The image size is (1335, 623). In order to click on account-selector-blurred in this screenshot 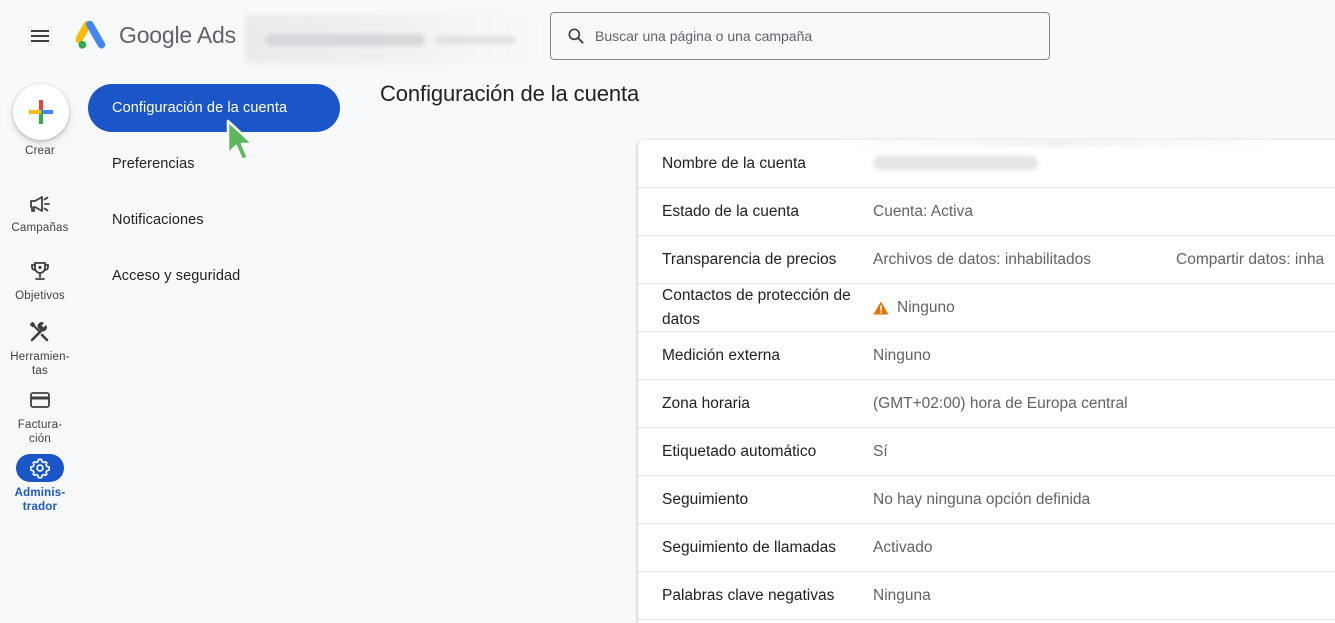, I will do `click(390, 39)`.